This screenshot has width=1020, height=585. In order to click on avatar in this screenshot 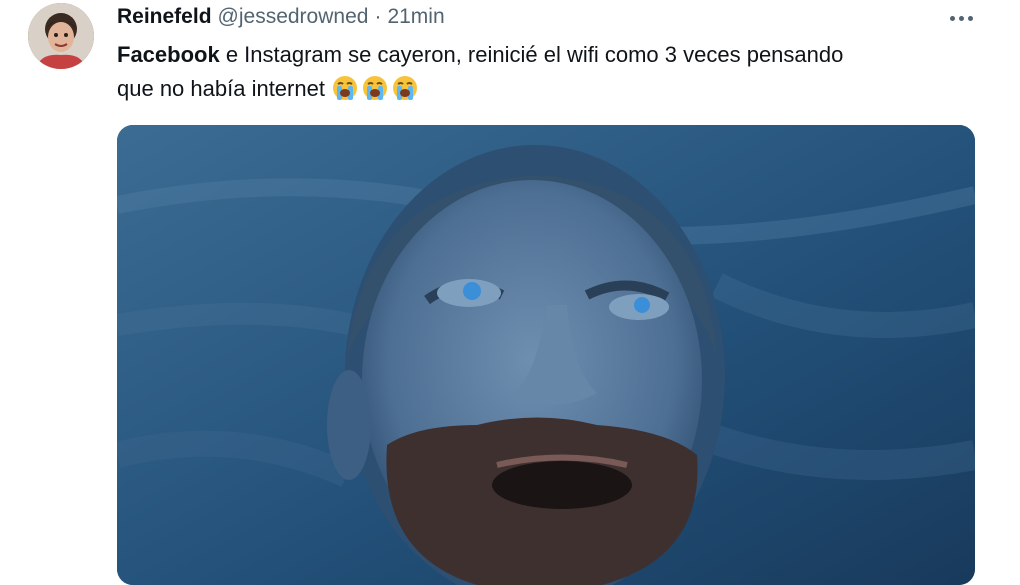, I will do `click(61, 36)`.